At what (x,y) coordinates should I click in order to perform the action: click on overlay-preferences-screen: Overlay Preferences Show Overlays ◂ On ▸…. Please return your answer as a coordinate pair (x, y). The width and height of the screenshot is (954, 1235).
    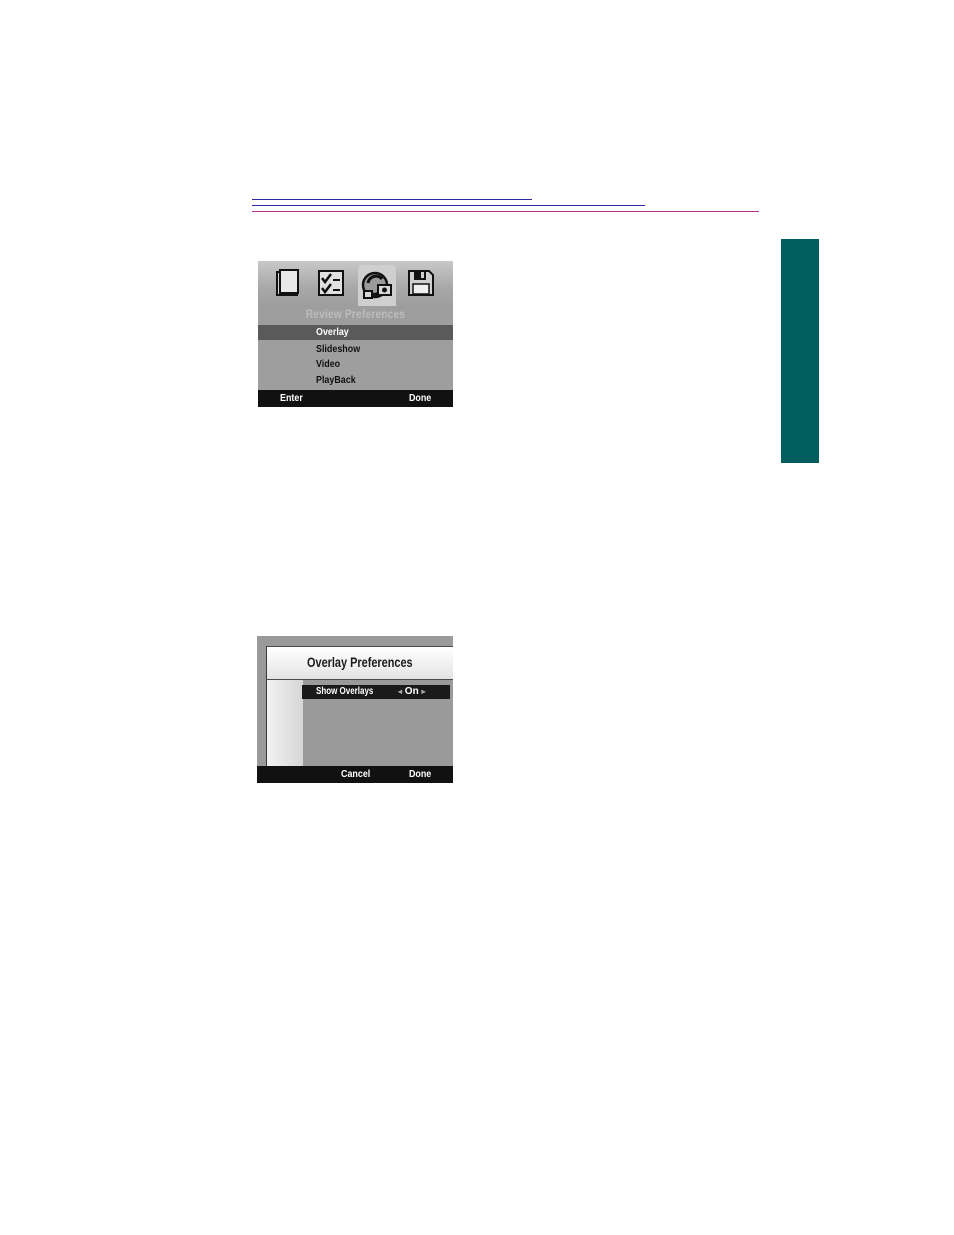
    Looking at the image, I should click on (355, 709).